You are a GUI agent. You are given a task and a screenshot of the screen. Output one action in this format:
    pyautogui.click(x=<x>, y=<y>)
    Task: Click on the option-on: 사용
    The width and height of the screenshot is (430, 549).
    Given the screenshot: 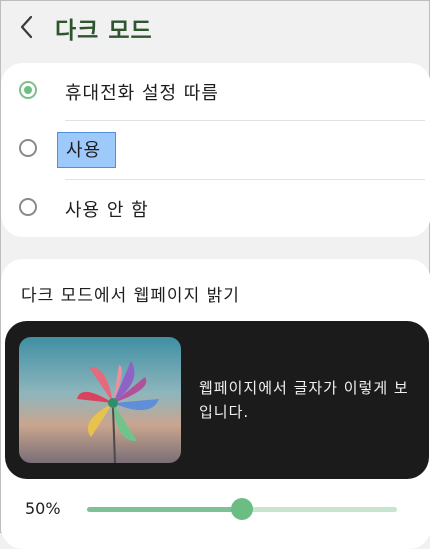 What is the action you would take?
    pyautogui.click(x=215, y=150)
    